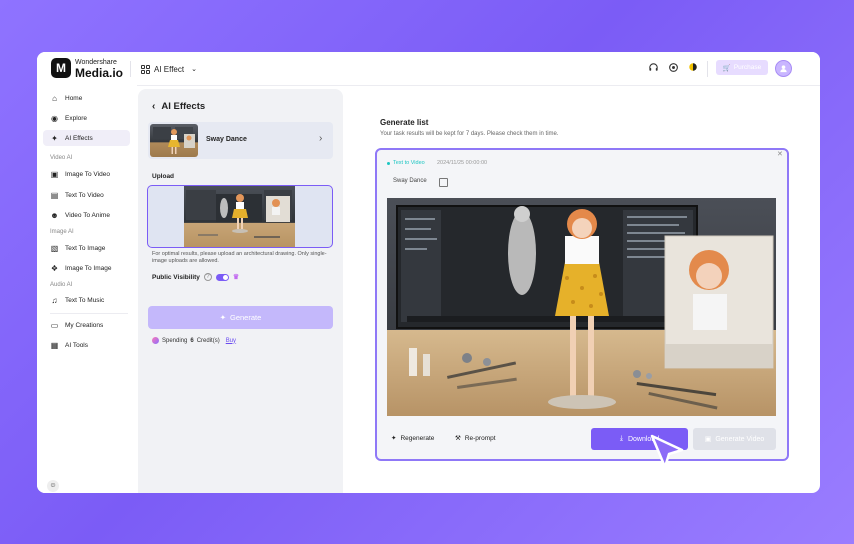 The height and width of the screenshot is (544, 854). What do you see at coordinates (86, 98) in the screenshot?
I see `sidebar-item-home: ⌂ Home` at bounding box center [86, 98].